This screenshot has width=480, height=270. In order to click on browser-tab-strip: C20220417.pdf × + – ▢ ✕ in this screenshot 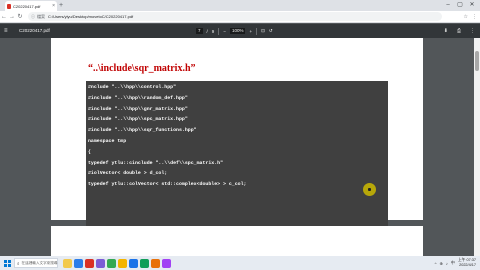, I will do `click(240, 5)`.